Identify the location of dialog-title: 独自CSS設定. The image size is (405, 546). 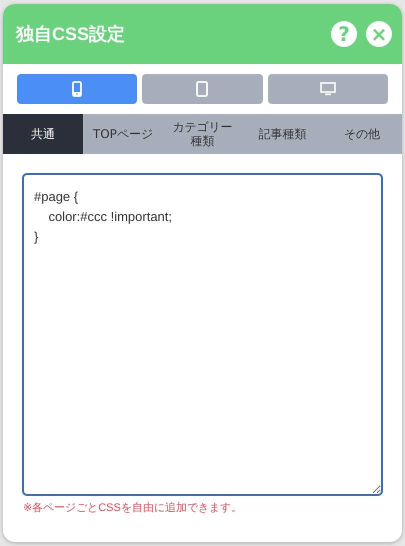
(71, 34).